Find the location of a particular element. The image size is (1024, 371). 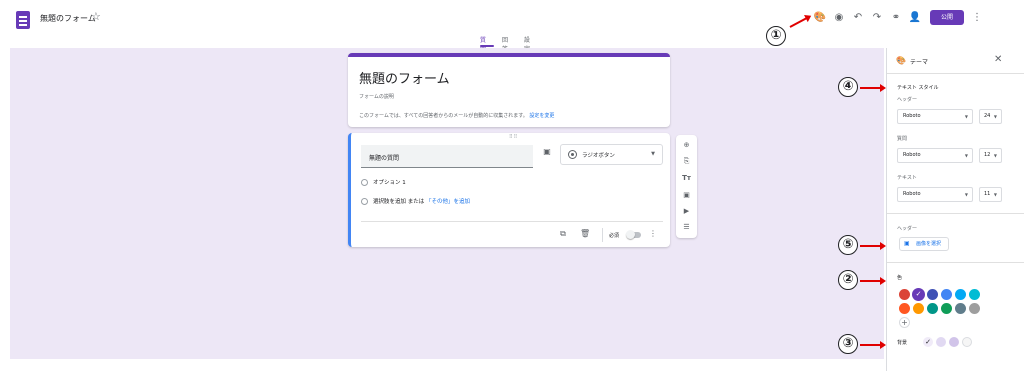

required-label: 必須 is located at coordinates (614, 236).